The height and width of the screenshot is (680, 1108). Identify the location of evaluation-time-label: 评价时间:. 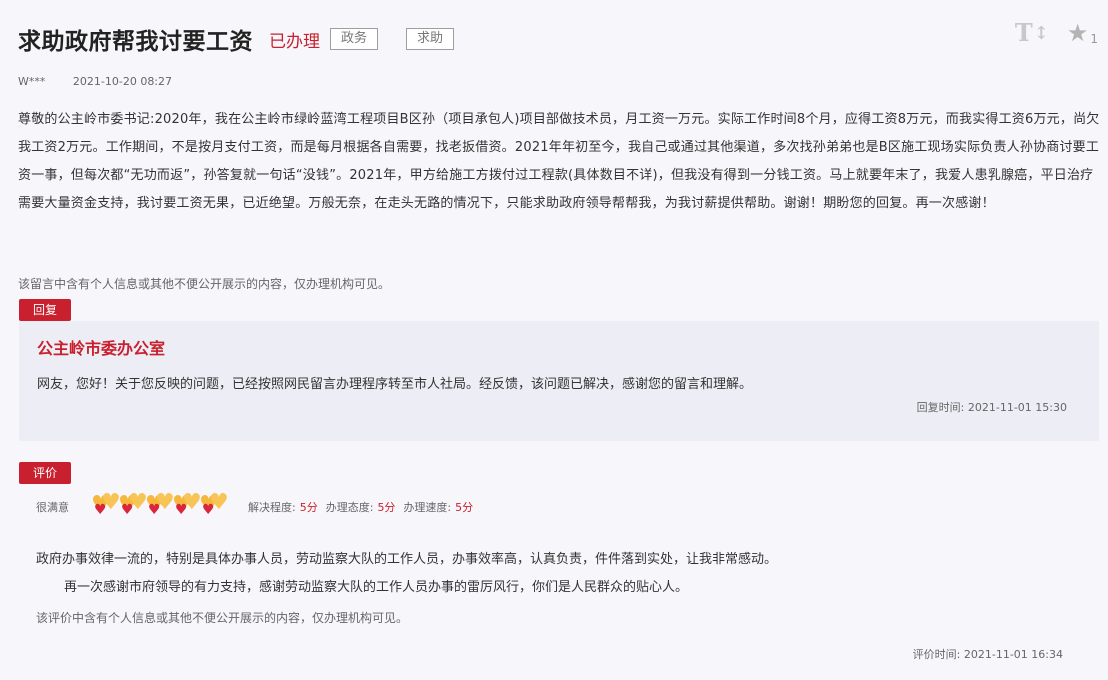
(936, 654).